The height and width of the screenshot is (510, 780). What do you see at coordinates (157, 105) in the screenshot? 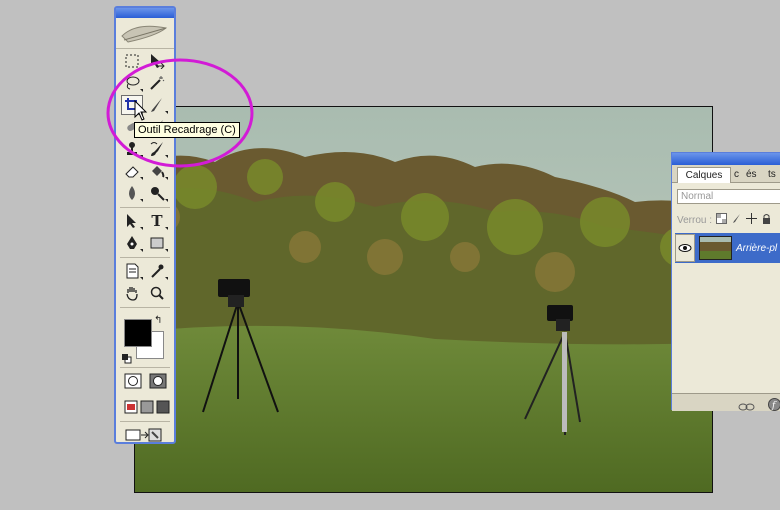
I see `slice-tool` at bounding box center [157, 105].